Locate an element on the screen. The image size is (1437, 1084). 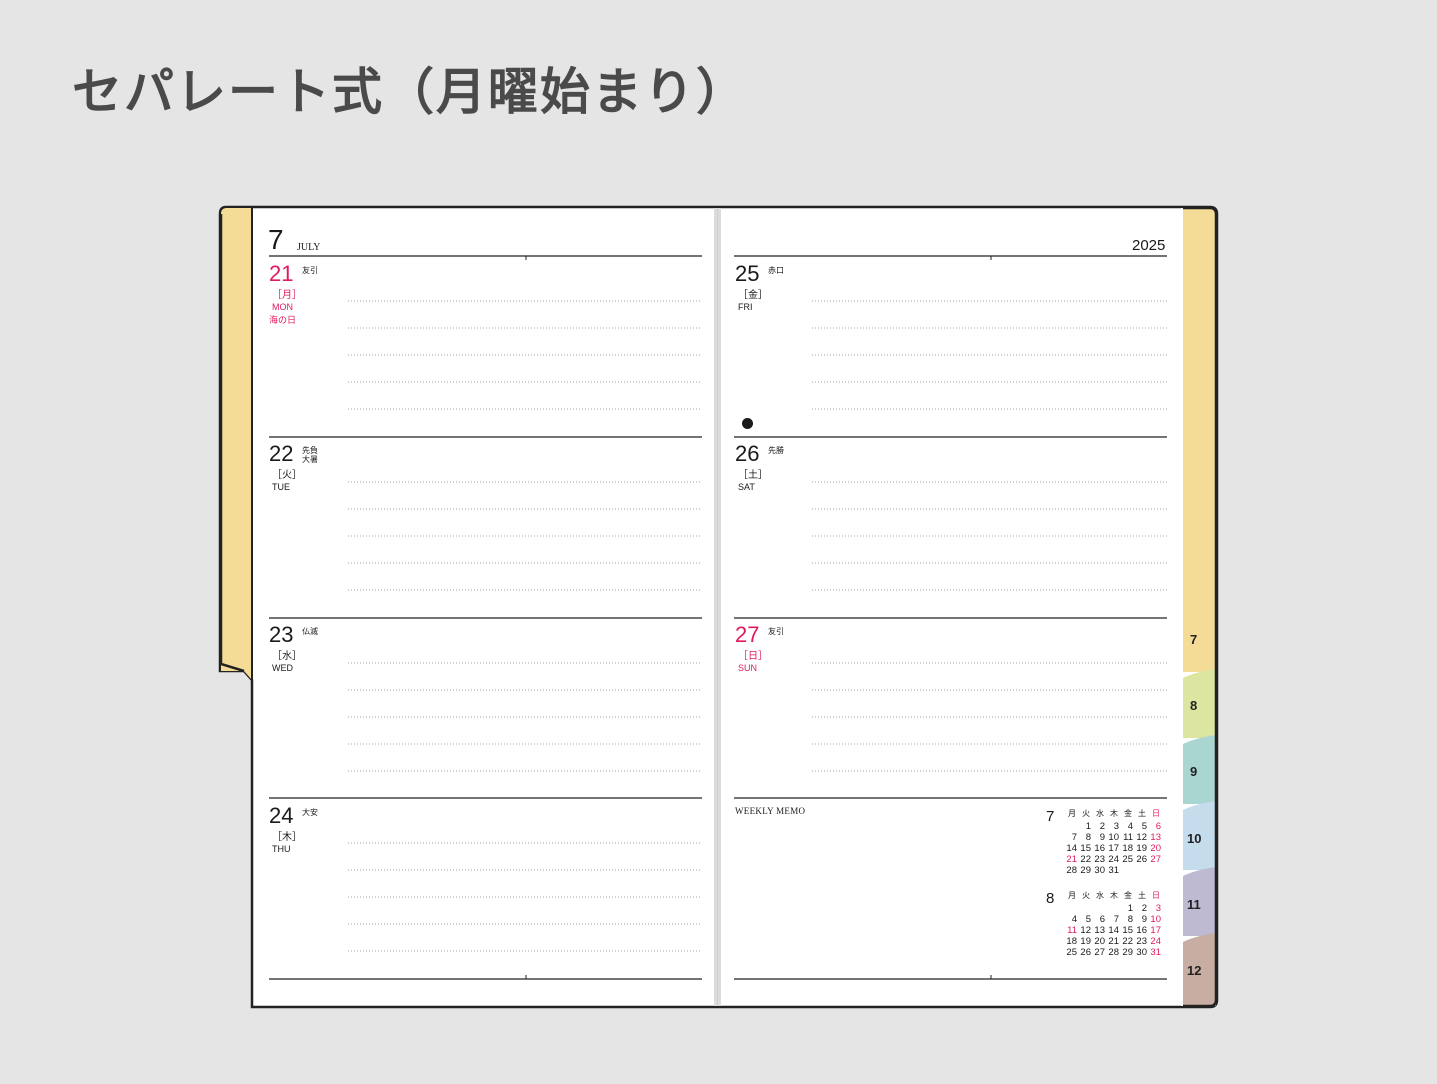
mini-calendar-date: 27 is located at coordinates (1099, 952).